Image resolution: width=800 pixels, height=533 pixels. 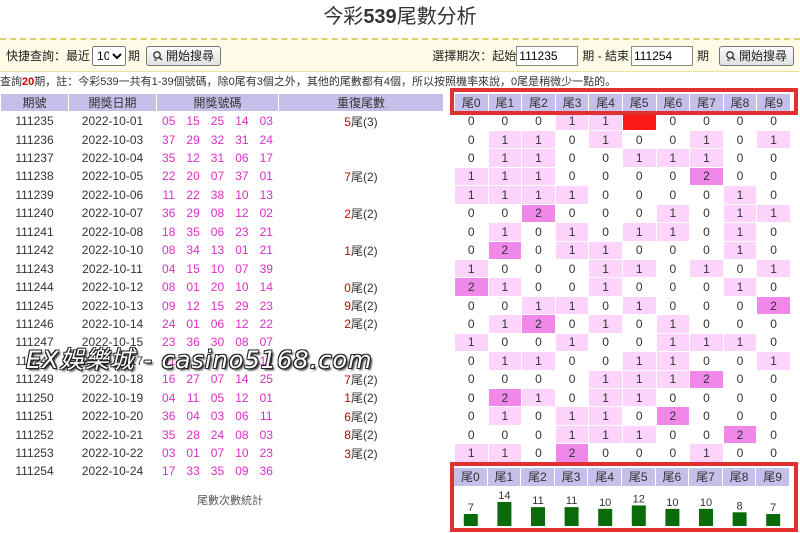 What do you see at coordinates (702, 56) in the screenshot?
I see `range-end-unit: 期` at bounding box center [702, 56].